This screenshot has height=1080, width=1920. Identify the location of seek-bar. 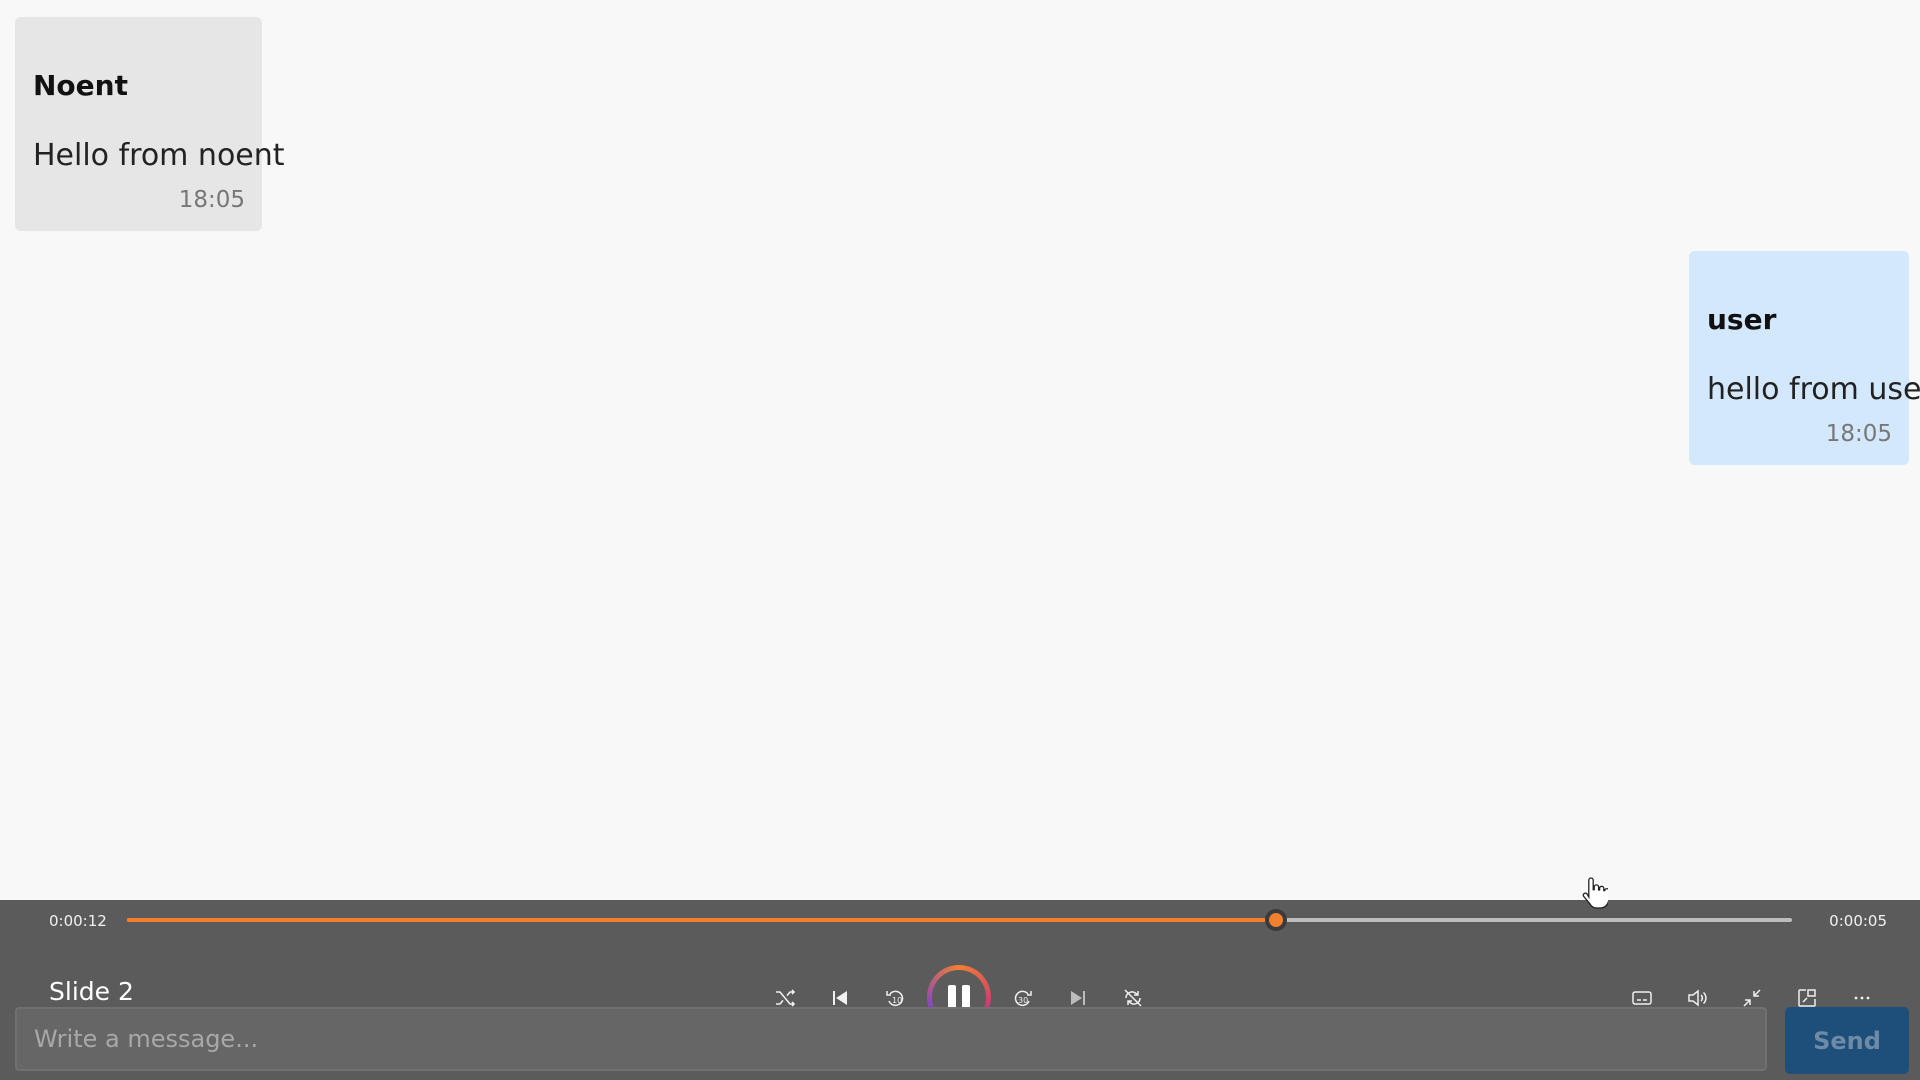
(959, 920).